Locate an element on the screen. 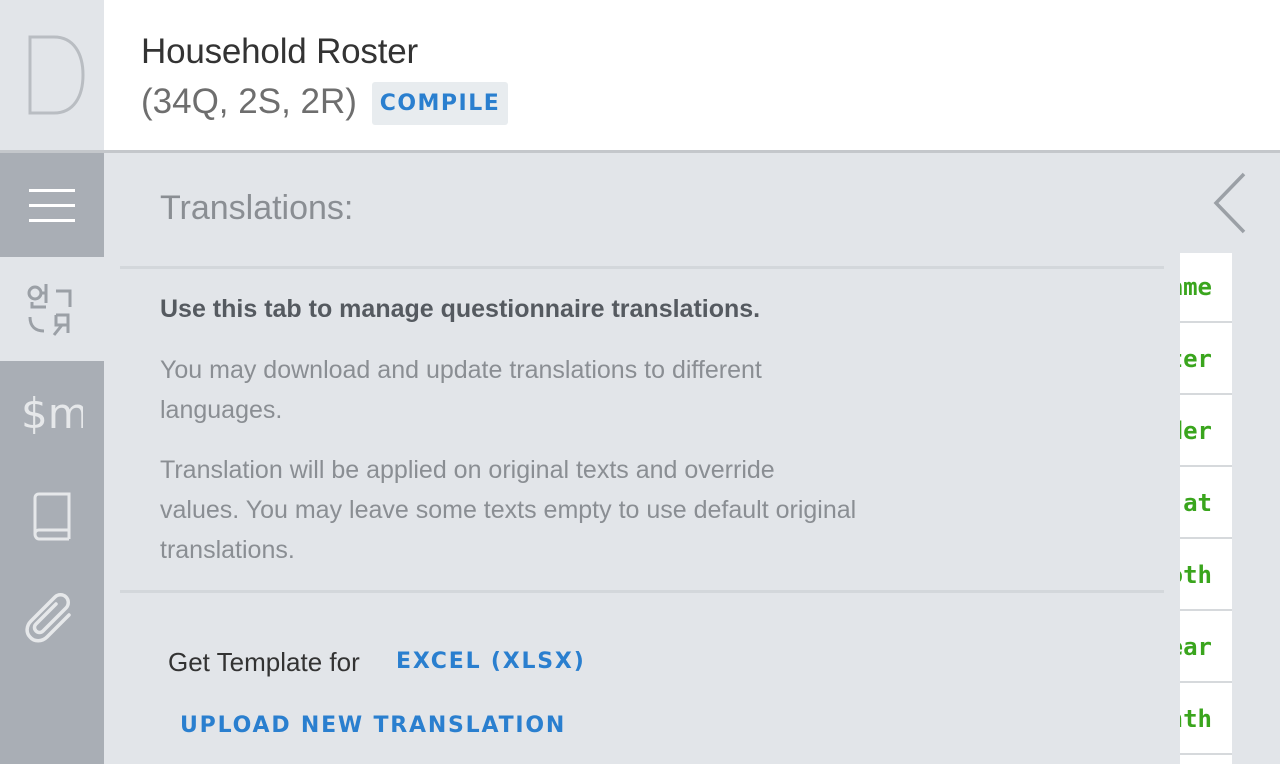 The image size is (1280, 764). rail-item-lookup-tables is located at coordinates (52, 517).